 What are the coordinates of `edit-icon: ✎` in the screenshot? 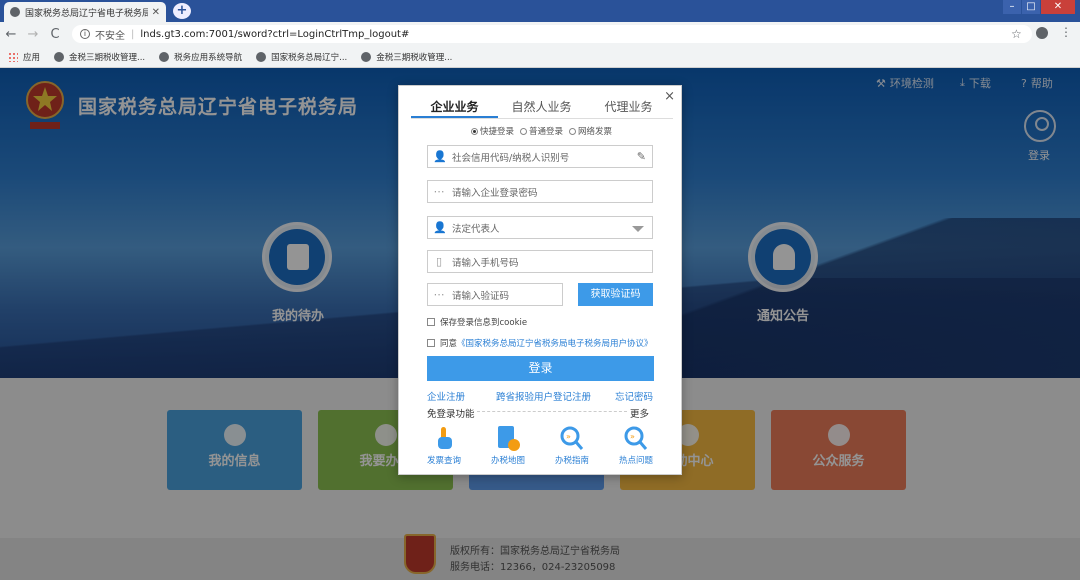 It's located at (641, 156).